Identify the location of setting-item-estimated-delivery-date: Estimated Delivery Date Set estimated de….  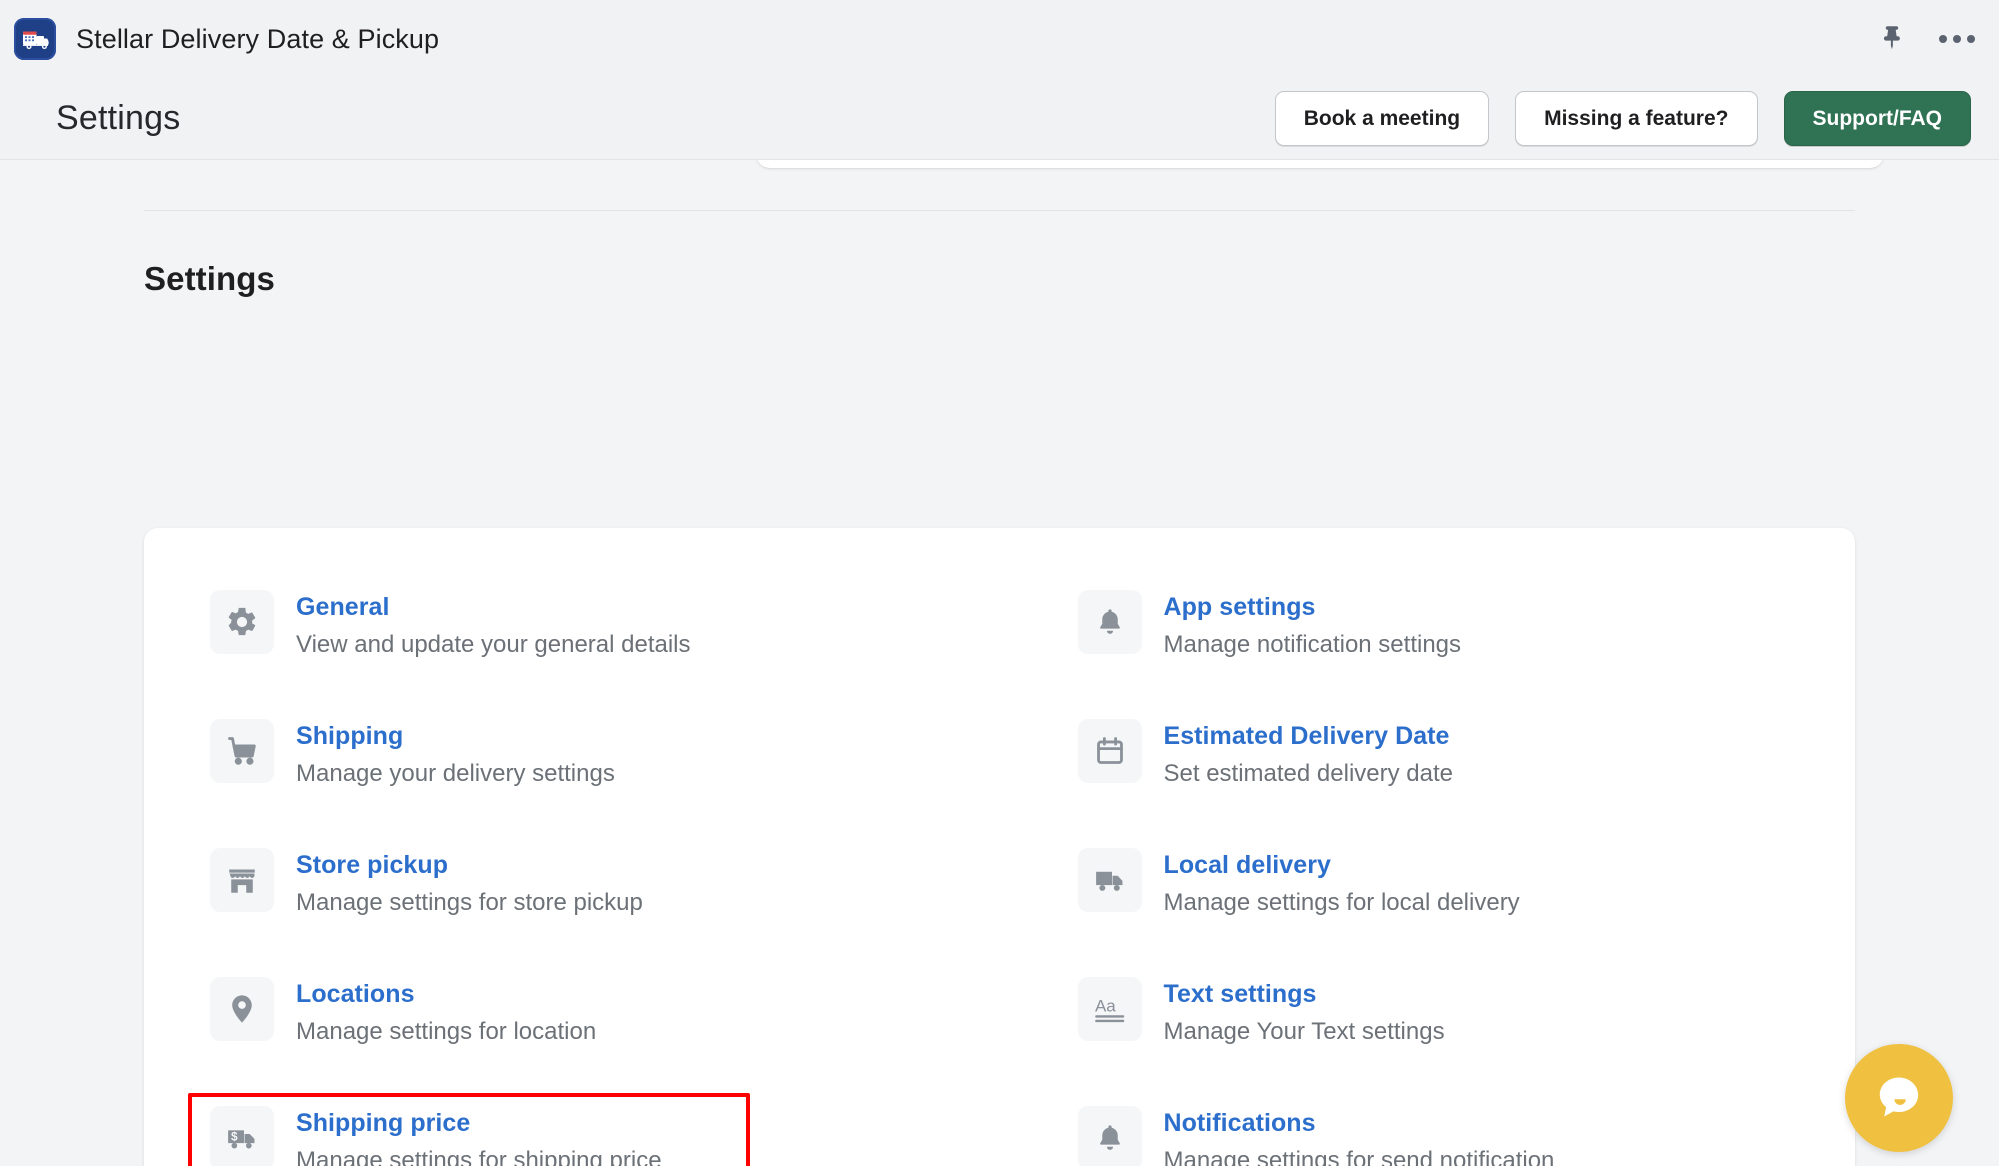
(1400, 765).